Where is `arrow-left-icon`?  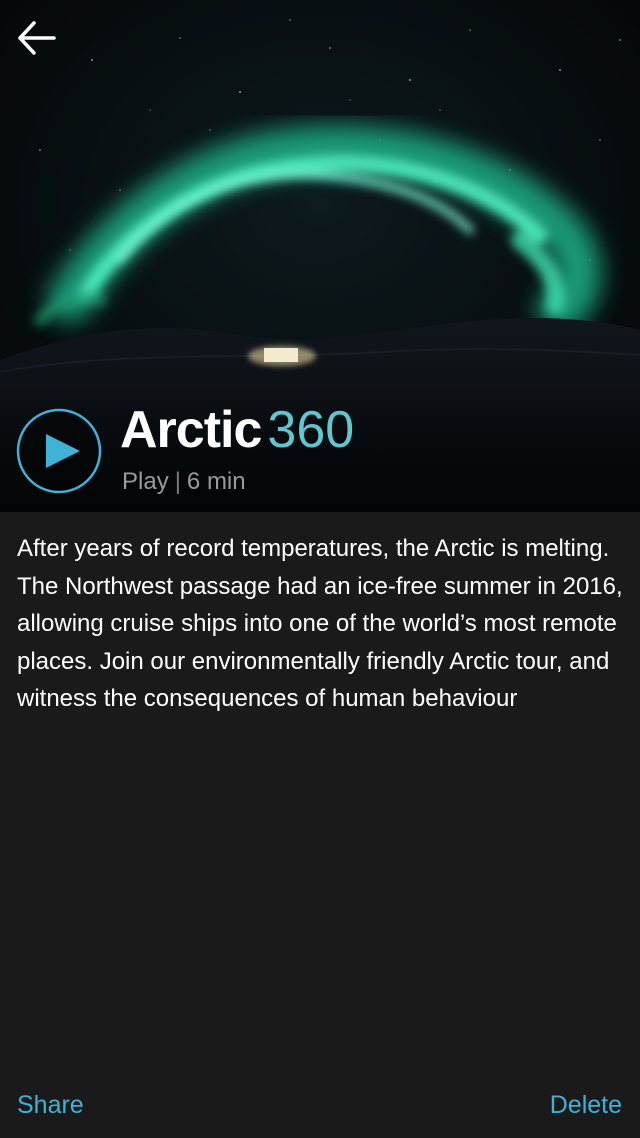 arrow-left-icon is located at coordinates (37, 38).